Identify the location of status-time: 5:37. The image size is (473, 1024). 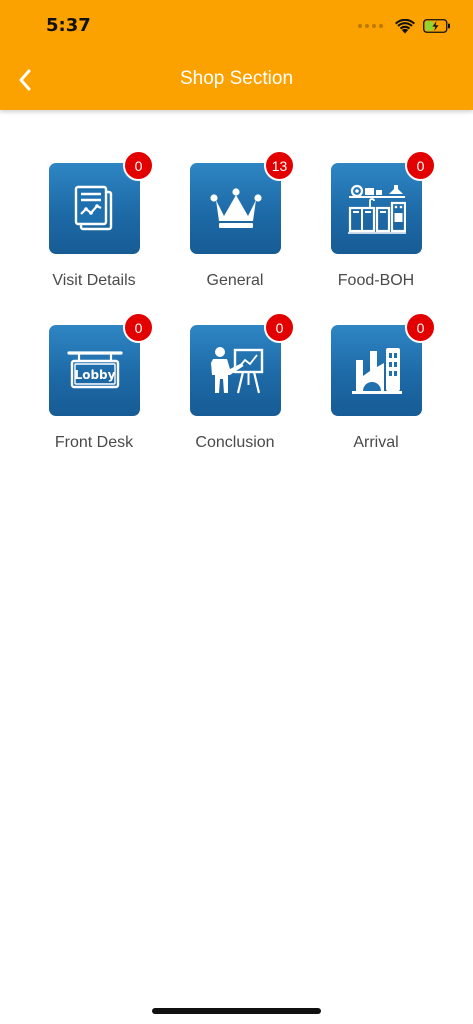
(68, 25).